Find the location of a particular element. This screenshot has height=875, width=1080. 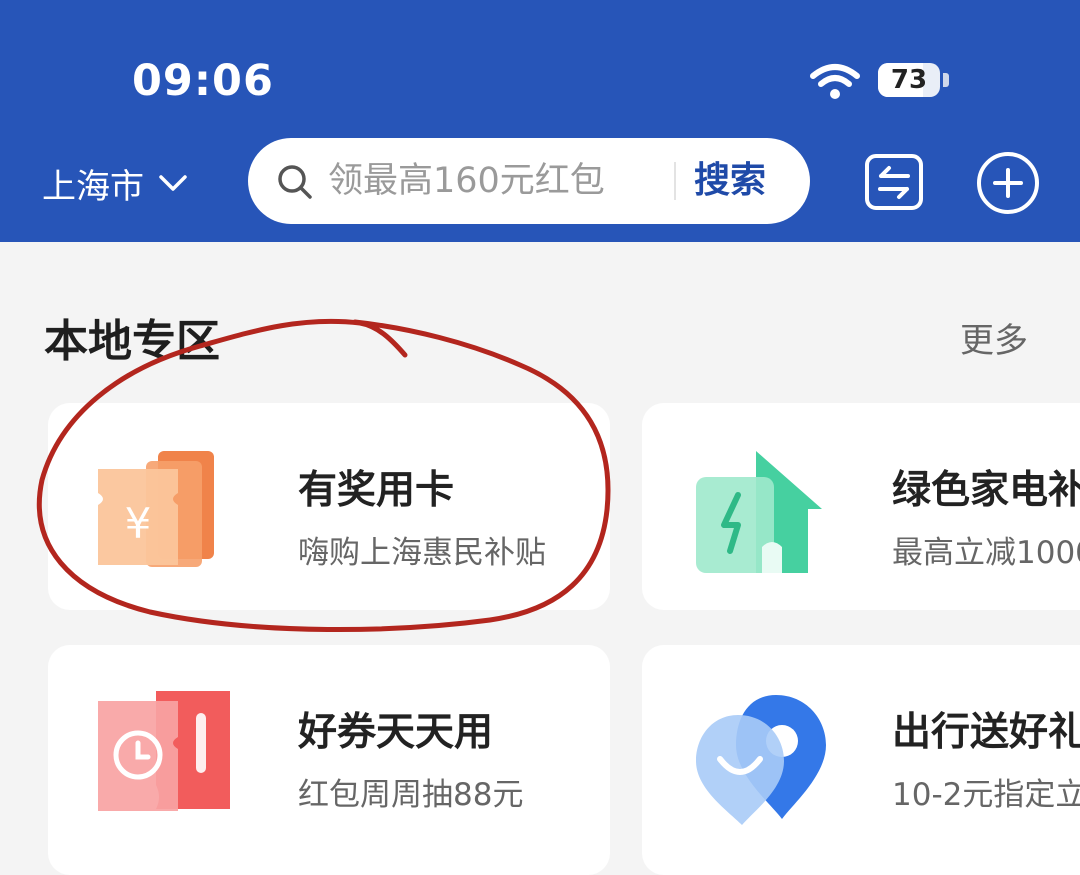

search-divider is located at coordinates (675, 181).